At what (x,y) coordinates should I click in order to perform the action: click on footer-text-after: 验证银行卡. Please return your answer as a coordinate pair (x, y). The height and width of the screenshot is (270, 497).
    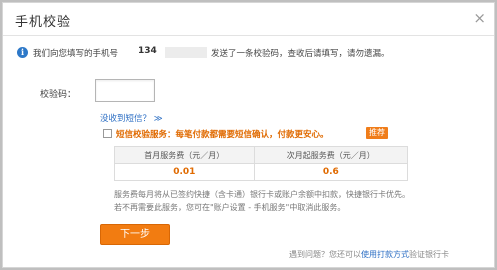
    Looking at the image, I should click on (429, 254).